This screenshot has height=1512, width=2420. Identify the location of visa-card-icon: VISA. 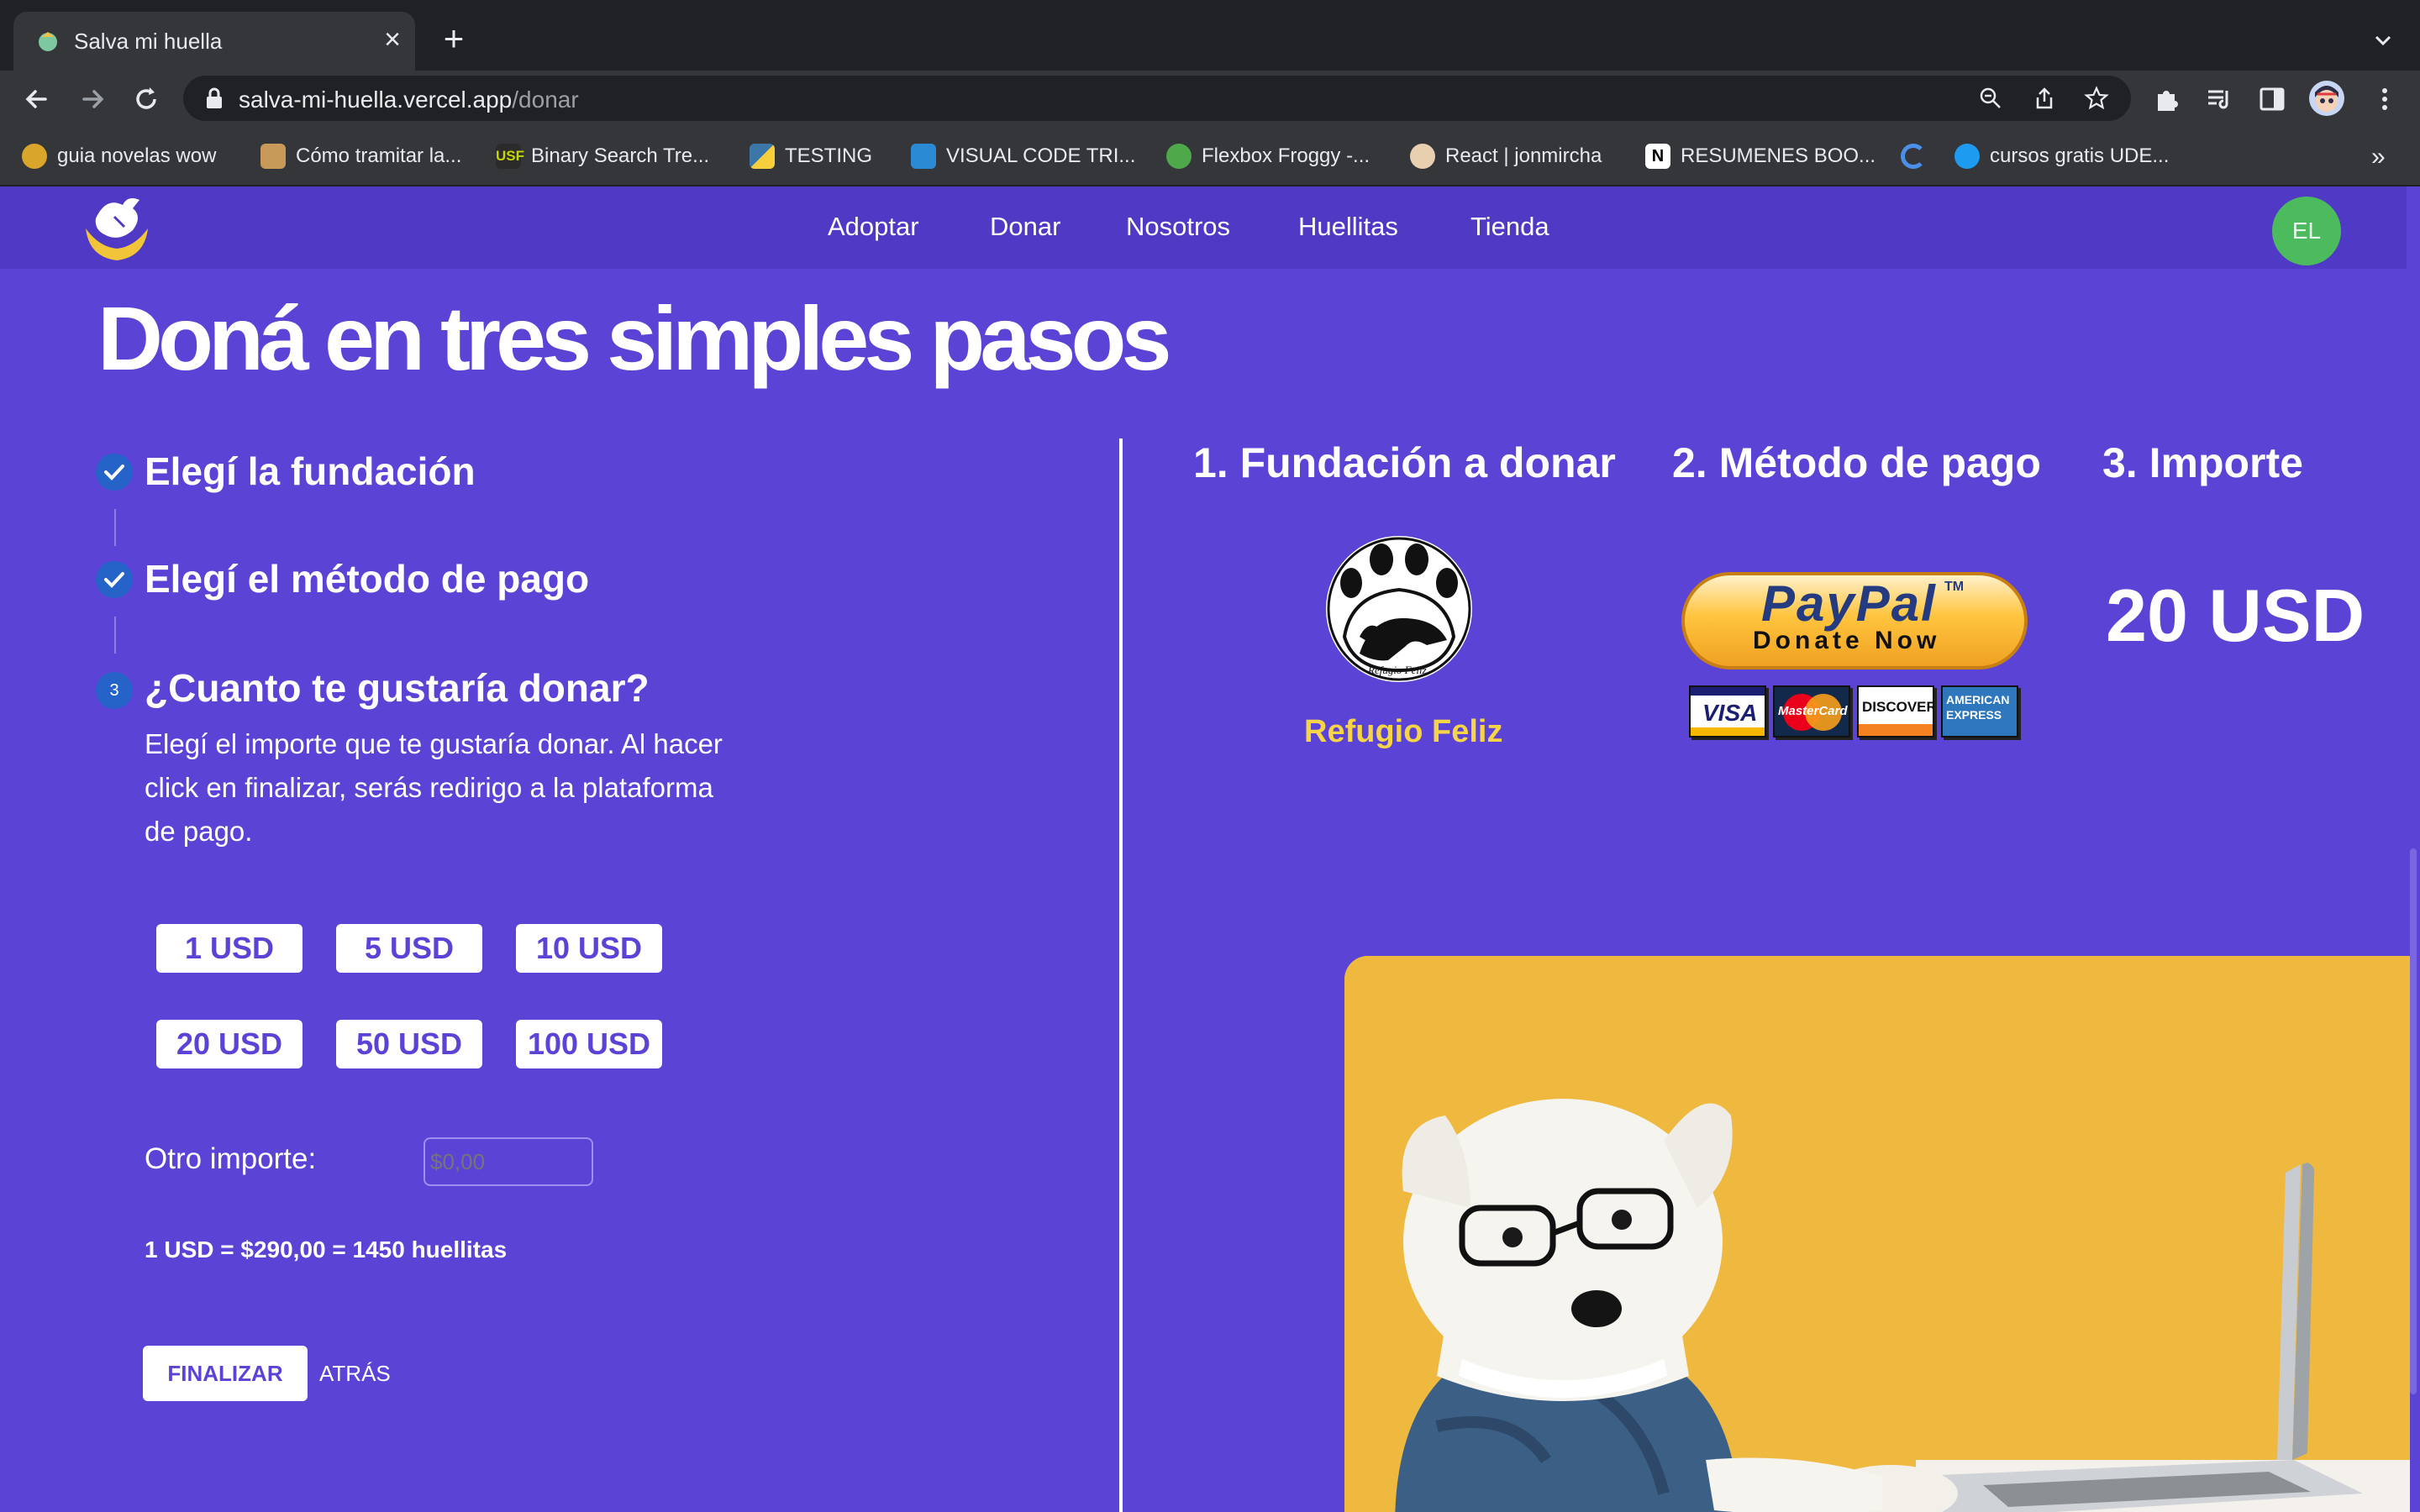
(1728, 711).